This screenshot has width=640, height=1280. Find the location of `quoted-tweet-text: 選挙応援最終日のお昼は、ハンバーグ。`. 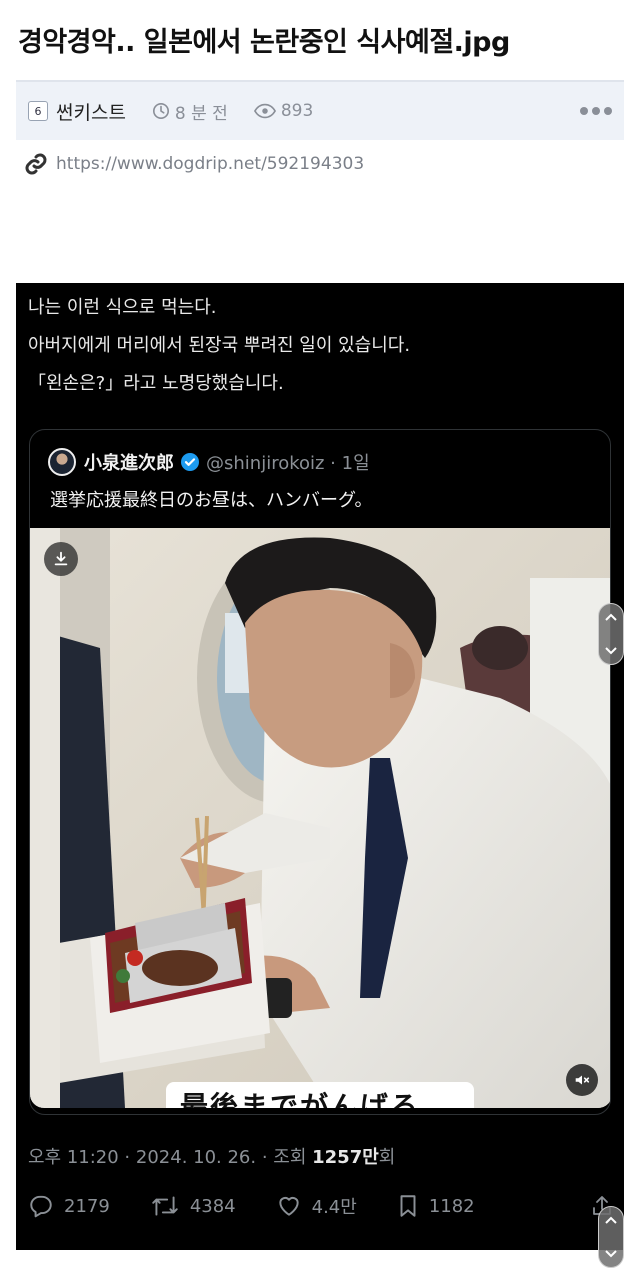

quoted-tweet-text: 選挙応援最終日のお昼は、ハンバーグ。 is located at coordinates (211, 500).